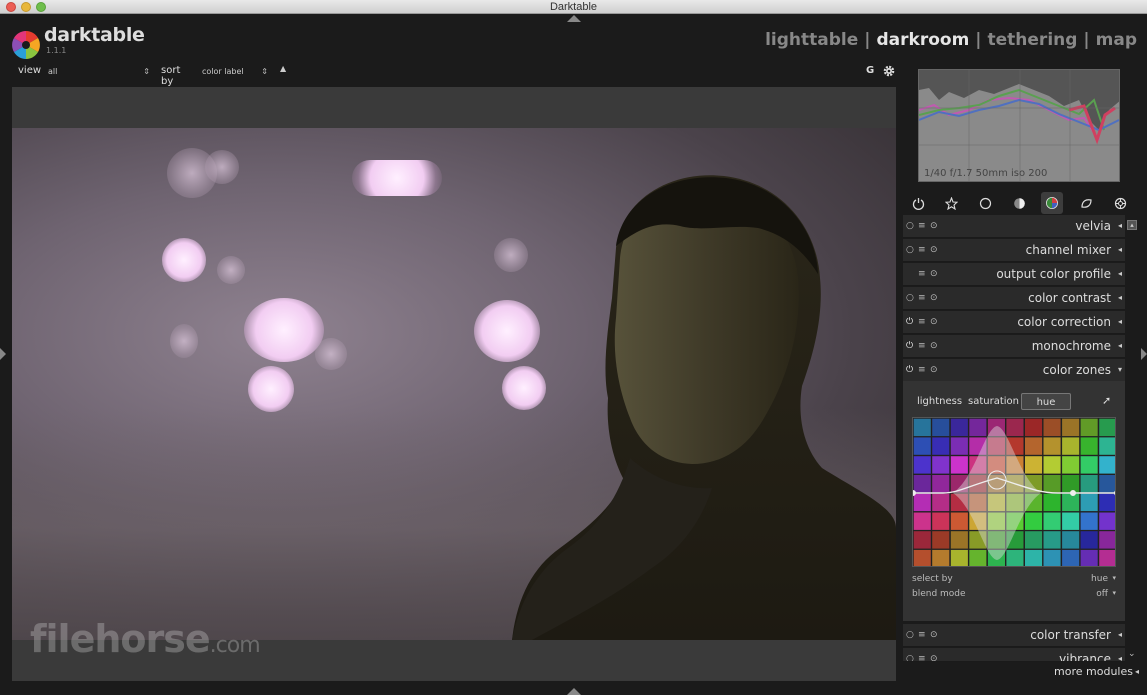 This screenshot has width=1147, height=695. I want to click on correct-icon, so click(1086, 203).